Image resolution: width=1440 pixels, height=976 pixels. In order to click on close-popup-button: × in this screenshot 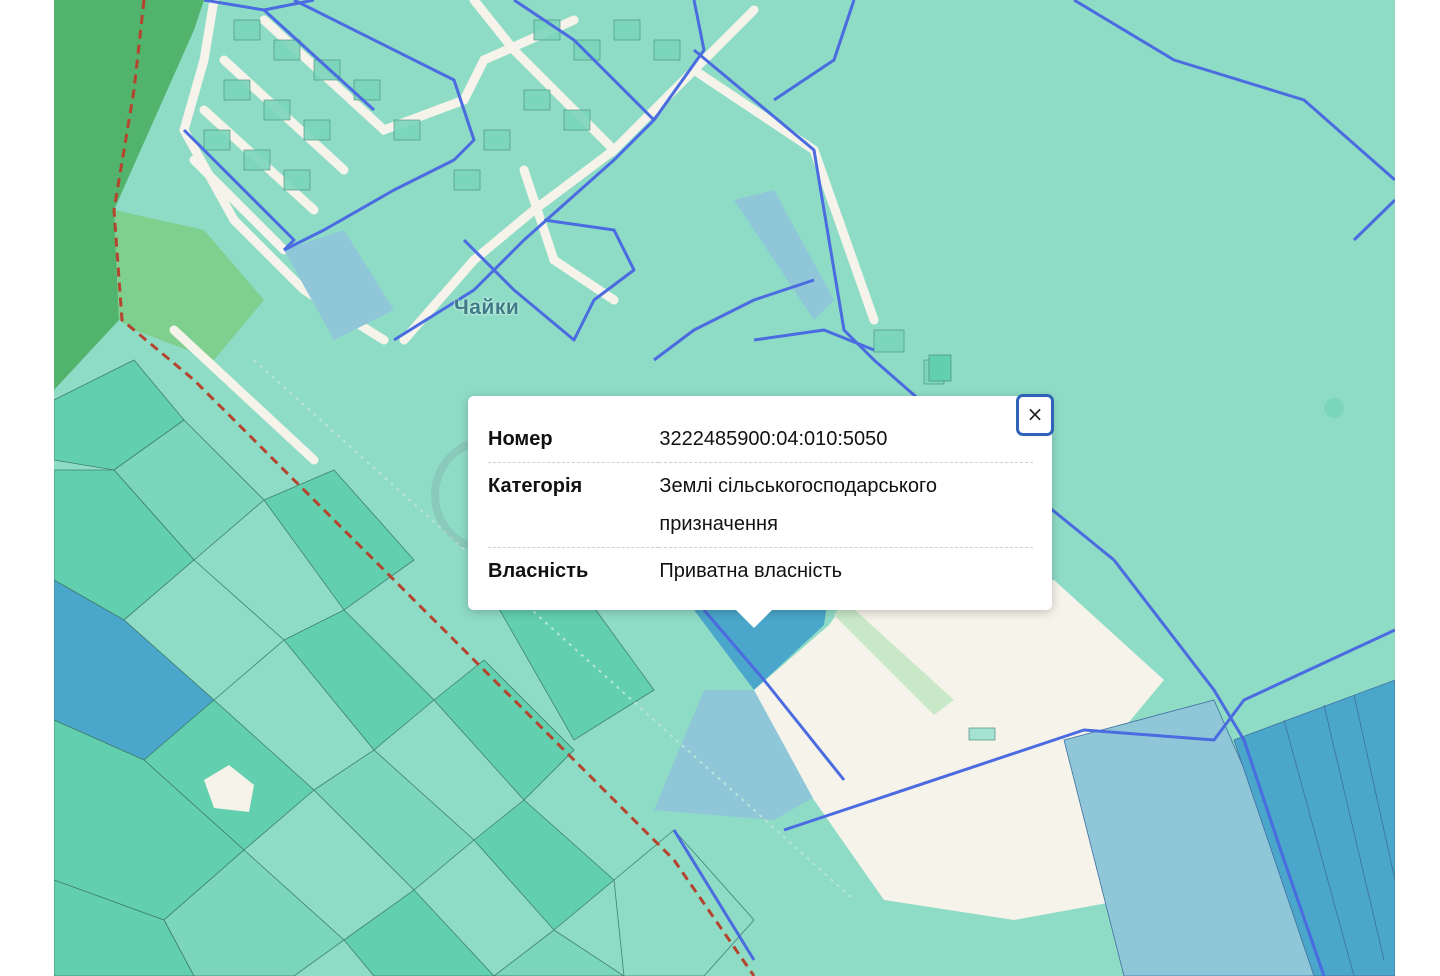, I will do `click(1035, 415)`.